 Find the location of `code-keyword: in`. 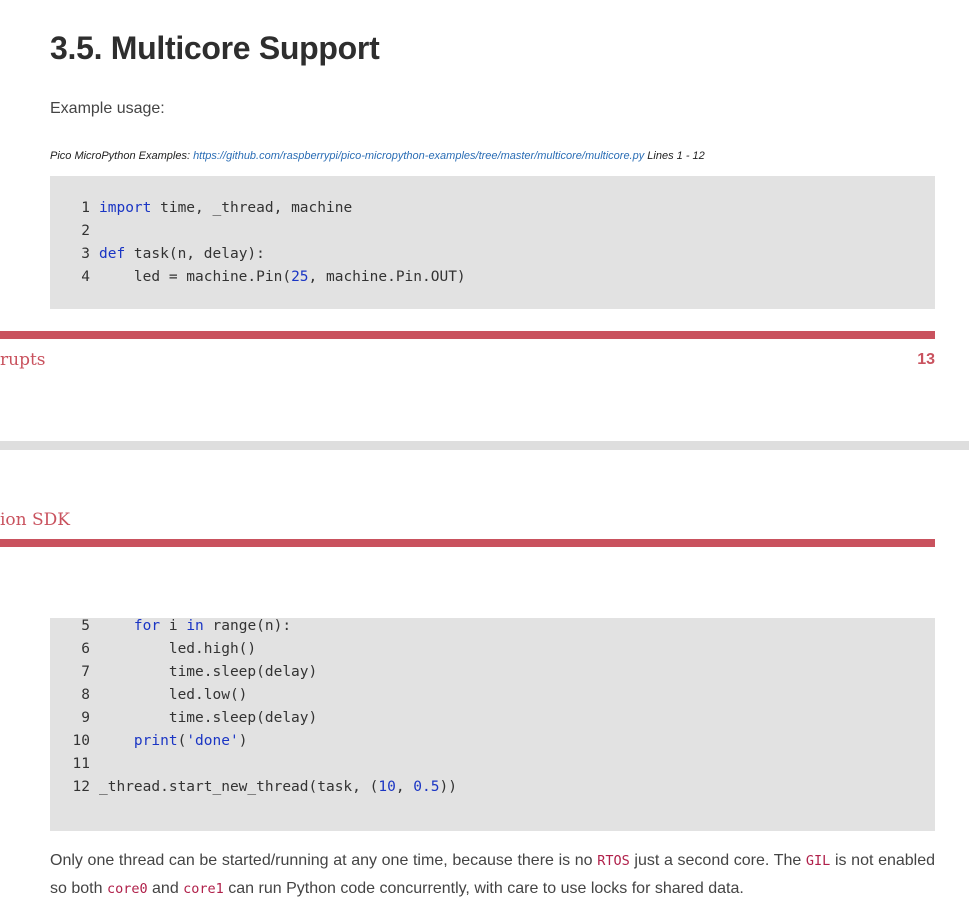

code-keyword: in is located at coordinates (195, 626).